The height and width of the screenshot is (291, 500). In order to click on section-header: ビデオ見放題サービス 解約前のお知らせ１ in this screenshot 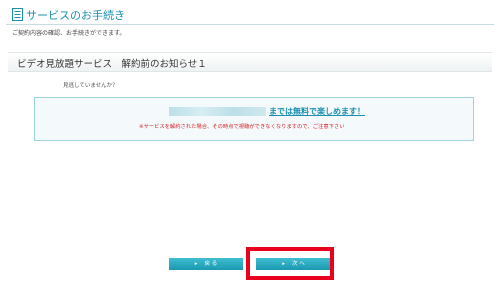, I will do `click(250, 62)`.